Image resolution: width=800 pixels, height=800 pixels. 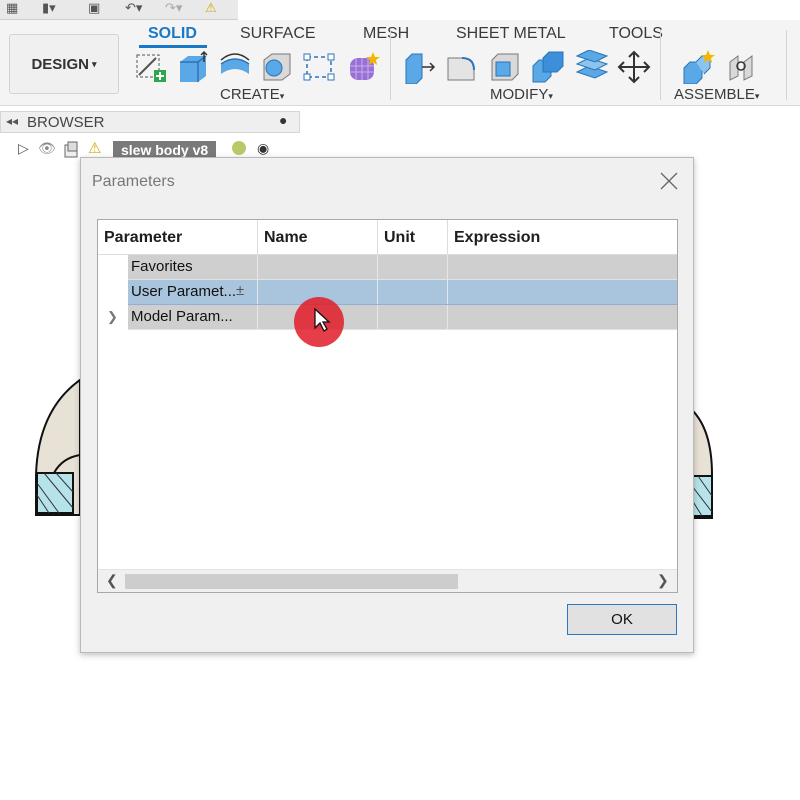 I want to click on add-parameter-icon: ±, so click(x=240, y=290).